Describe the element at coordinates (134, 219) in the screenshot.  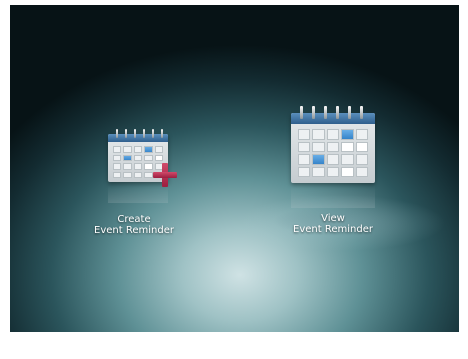
I see `create-label-line1: Create` at that location.